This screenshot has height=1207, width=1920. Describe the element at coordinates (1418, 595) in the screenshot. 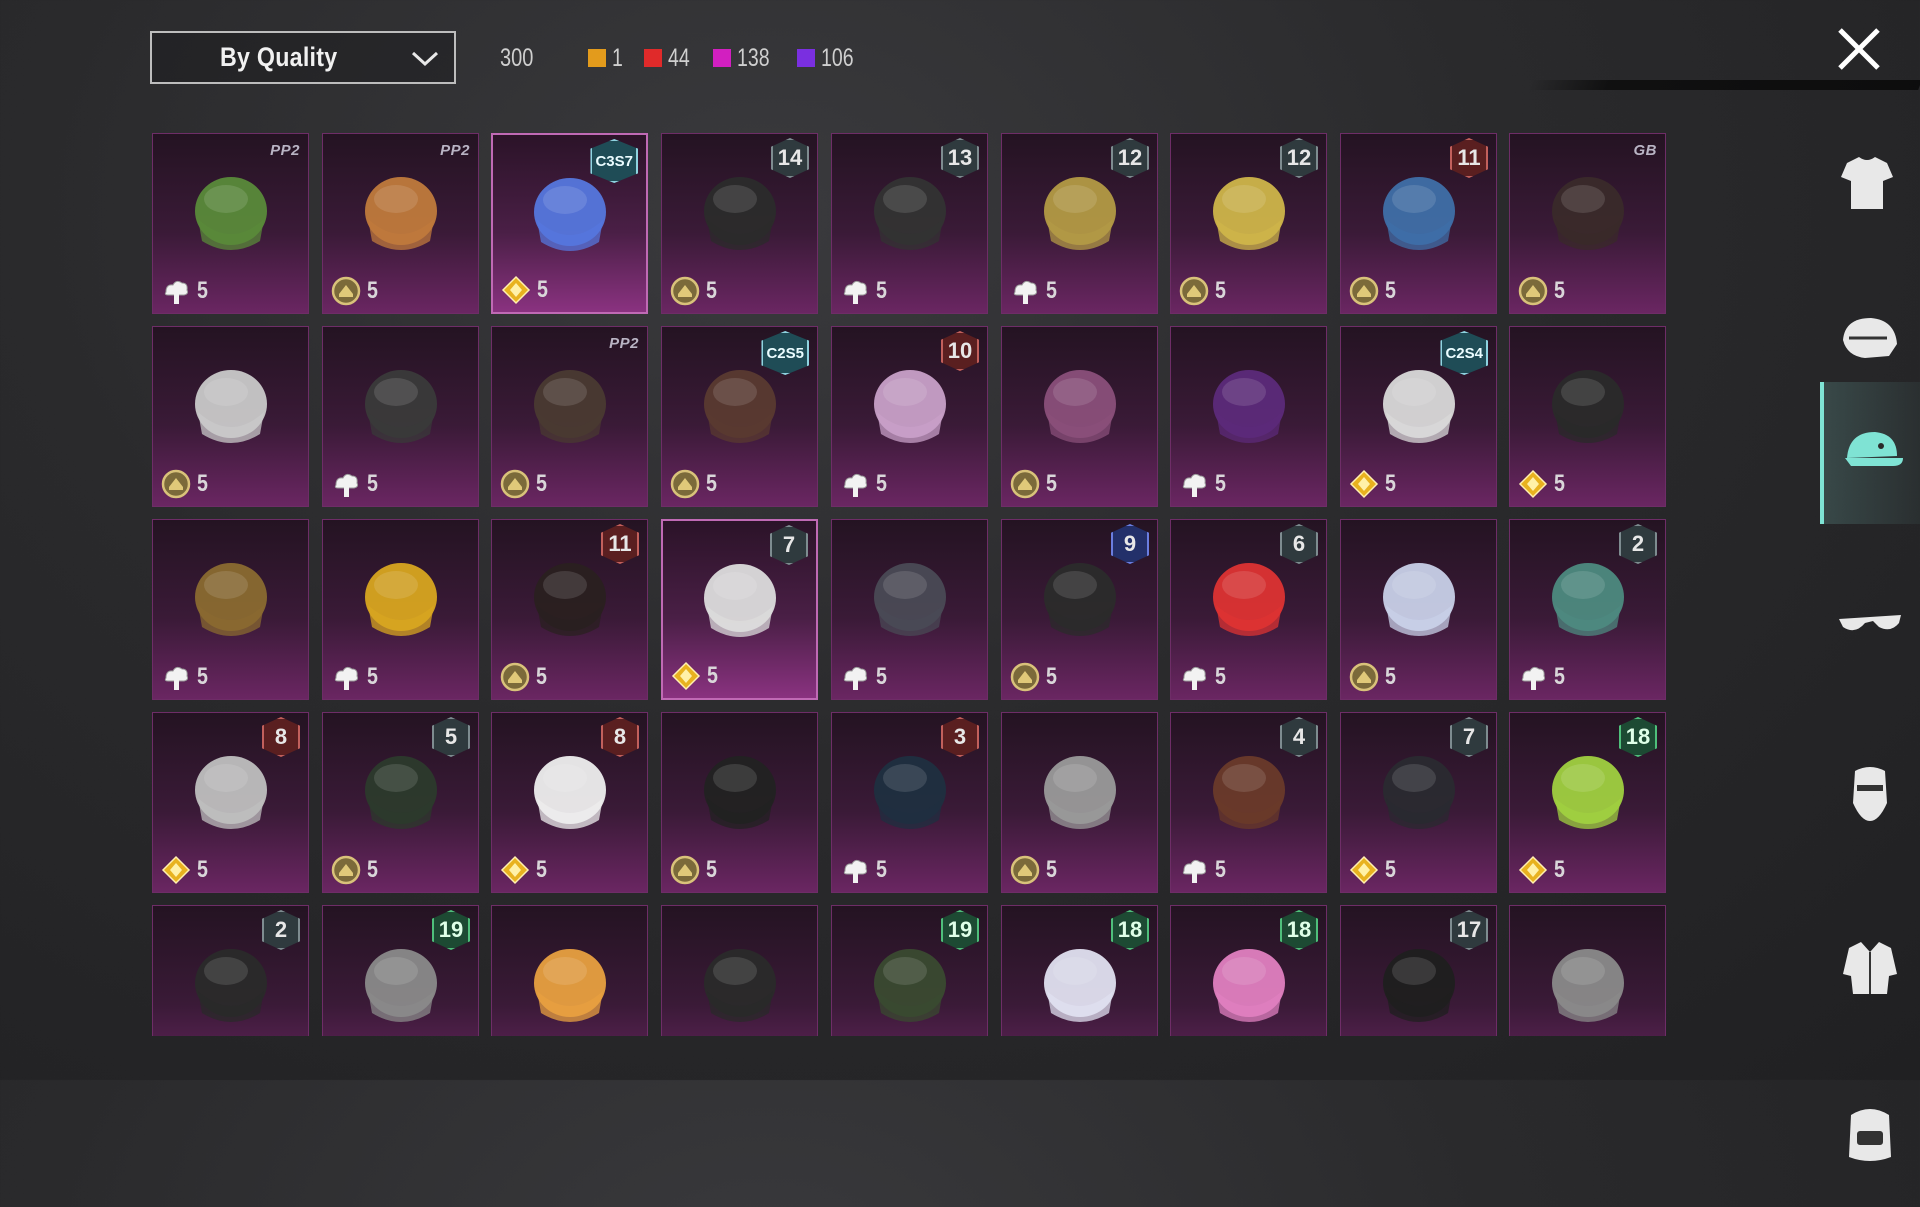

I see `ice-crown-icon` at that location.